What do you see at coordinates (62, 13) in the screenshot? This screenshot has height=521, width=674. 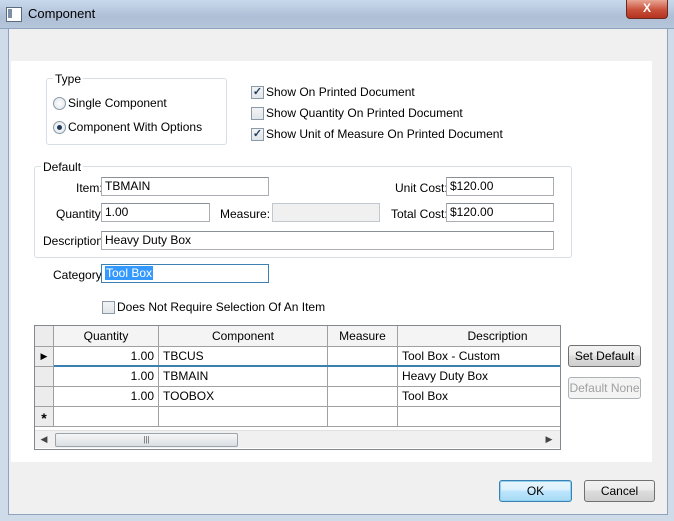 I see `window-title: Component` at bounding box center [62, 13].